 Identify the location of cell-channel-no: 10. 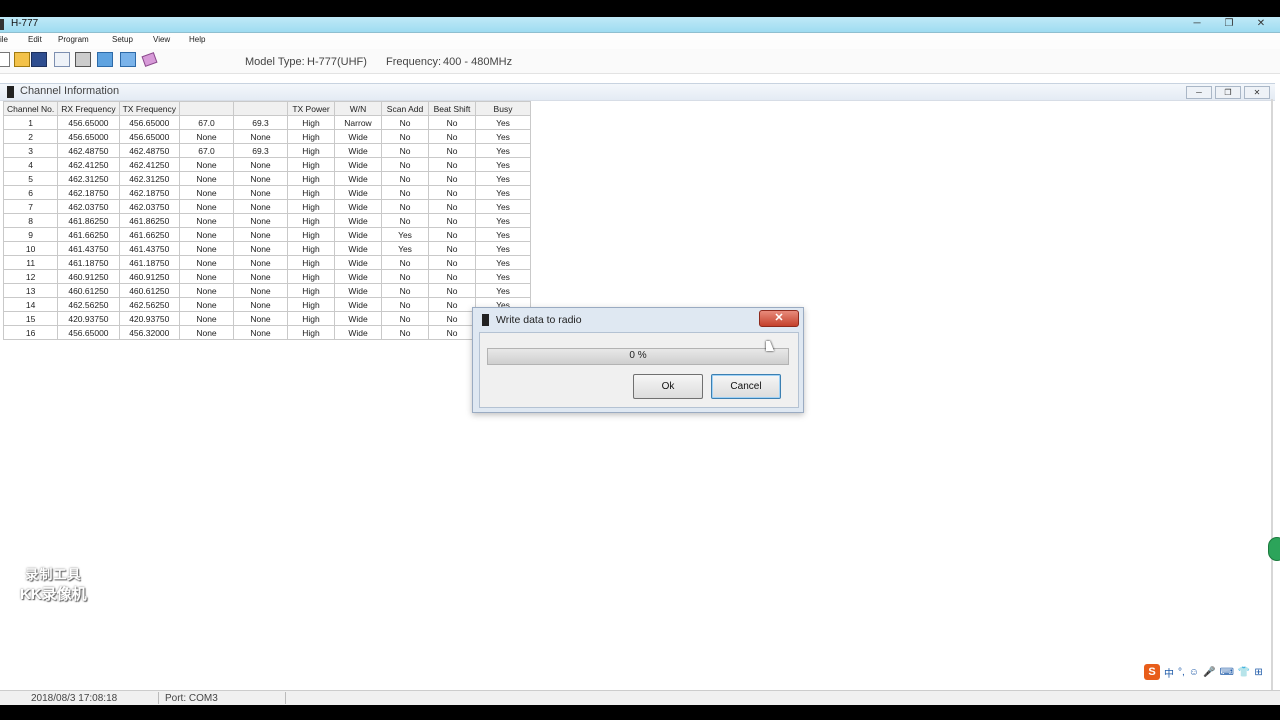
(30, 248).